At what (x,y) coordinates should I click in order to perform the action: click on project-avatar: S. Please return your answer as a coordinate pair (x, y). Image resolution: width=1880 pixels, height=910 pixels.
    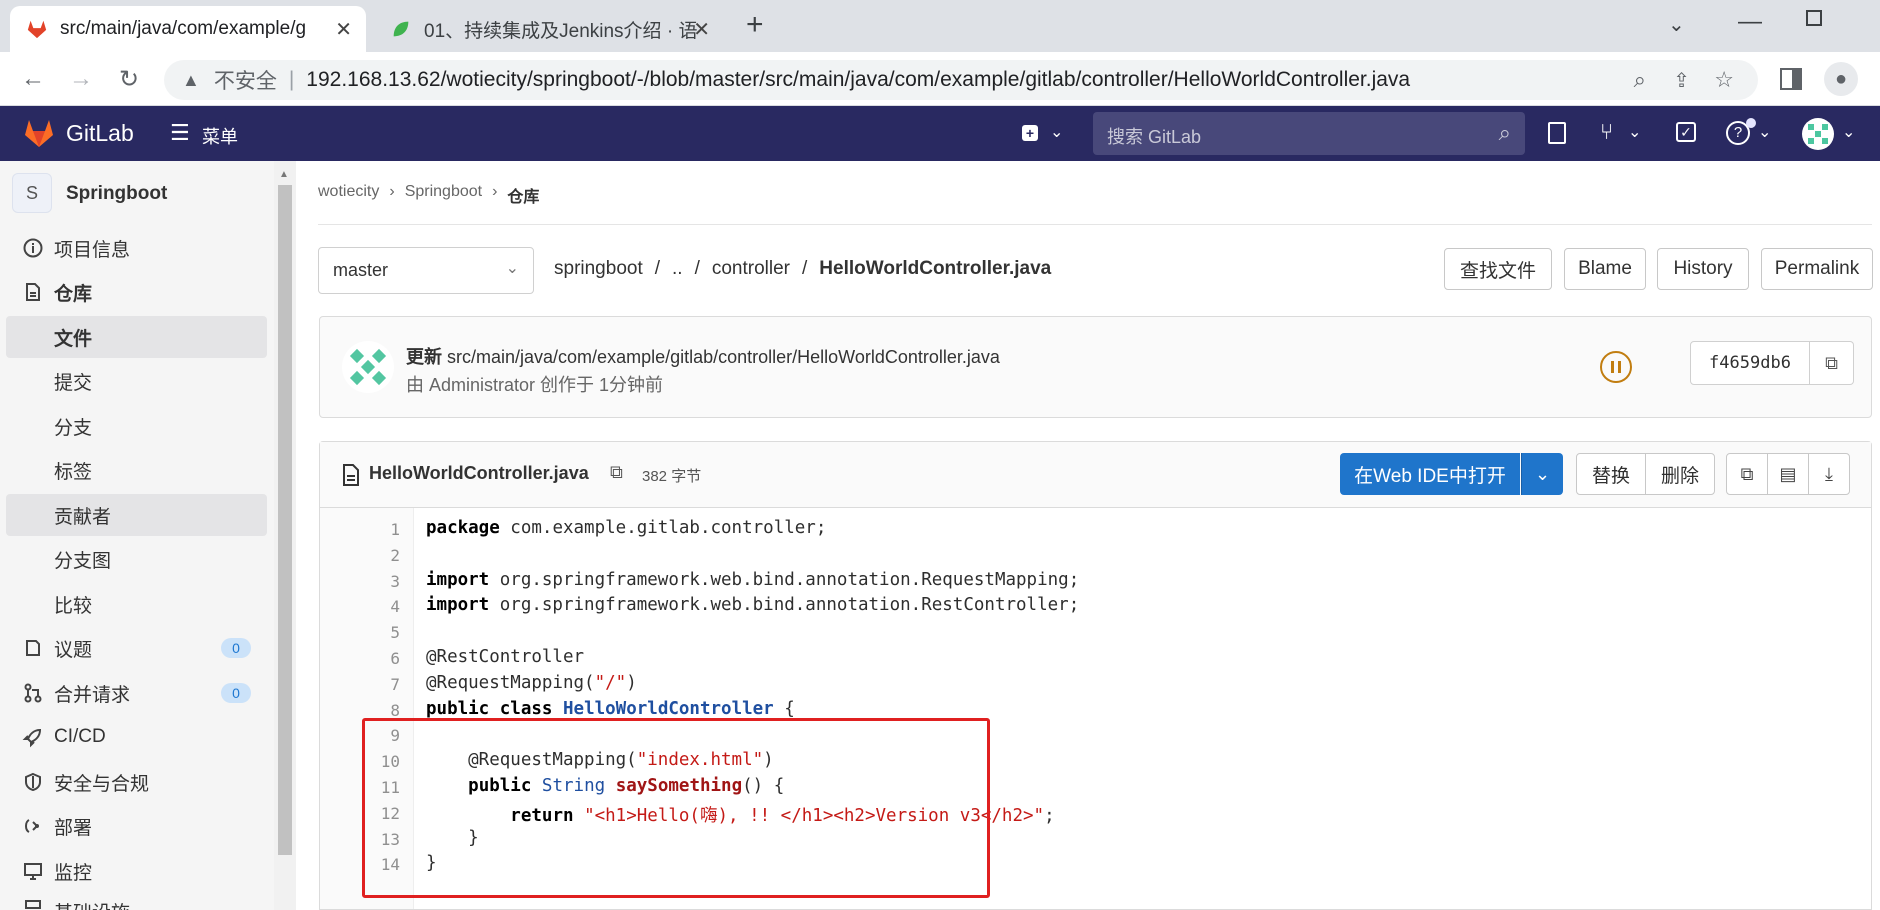
    Looking at the image, I should click on (32, 193).